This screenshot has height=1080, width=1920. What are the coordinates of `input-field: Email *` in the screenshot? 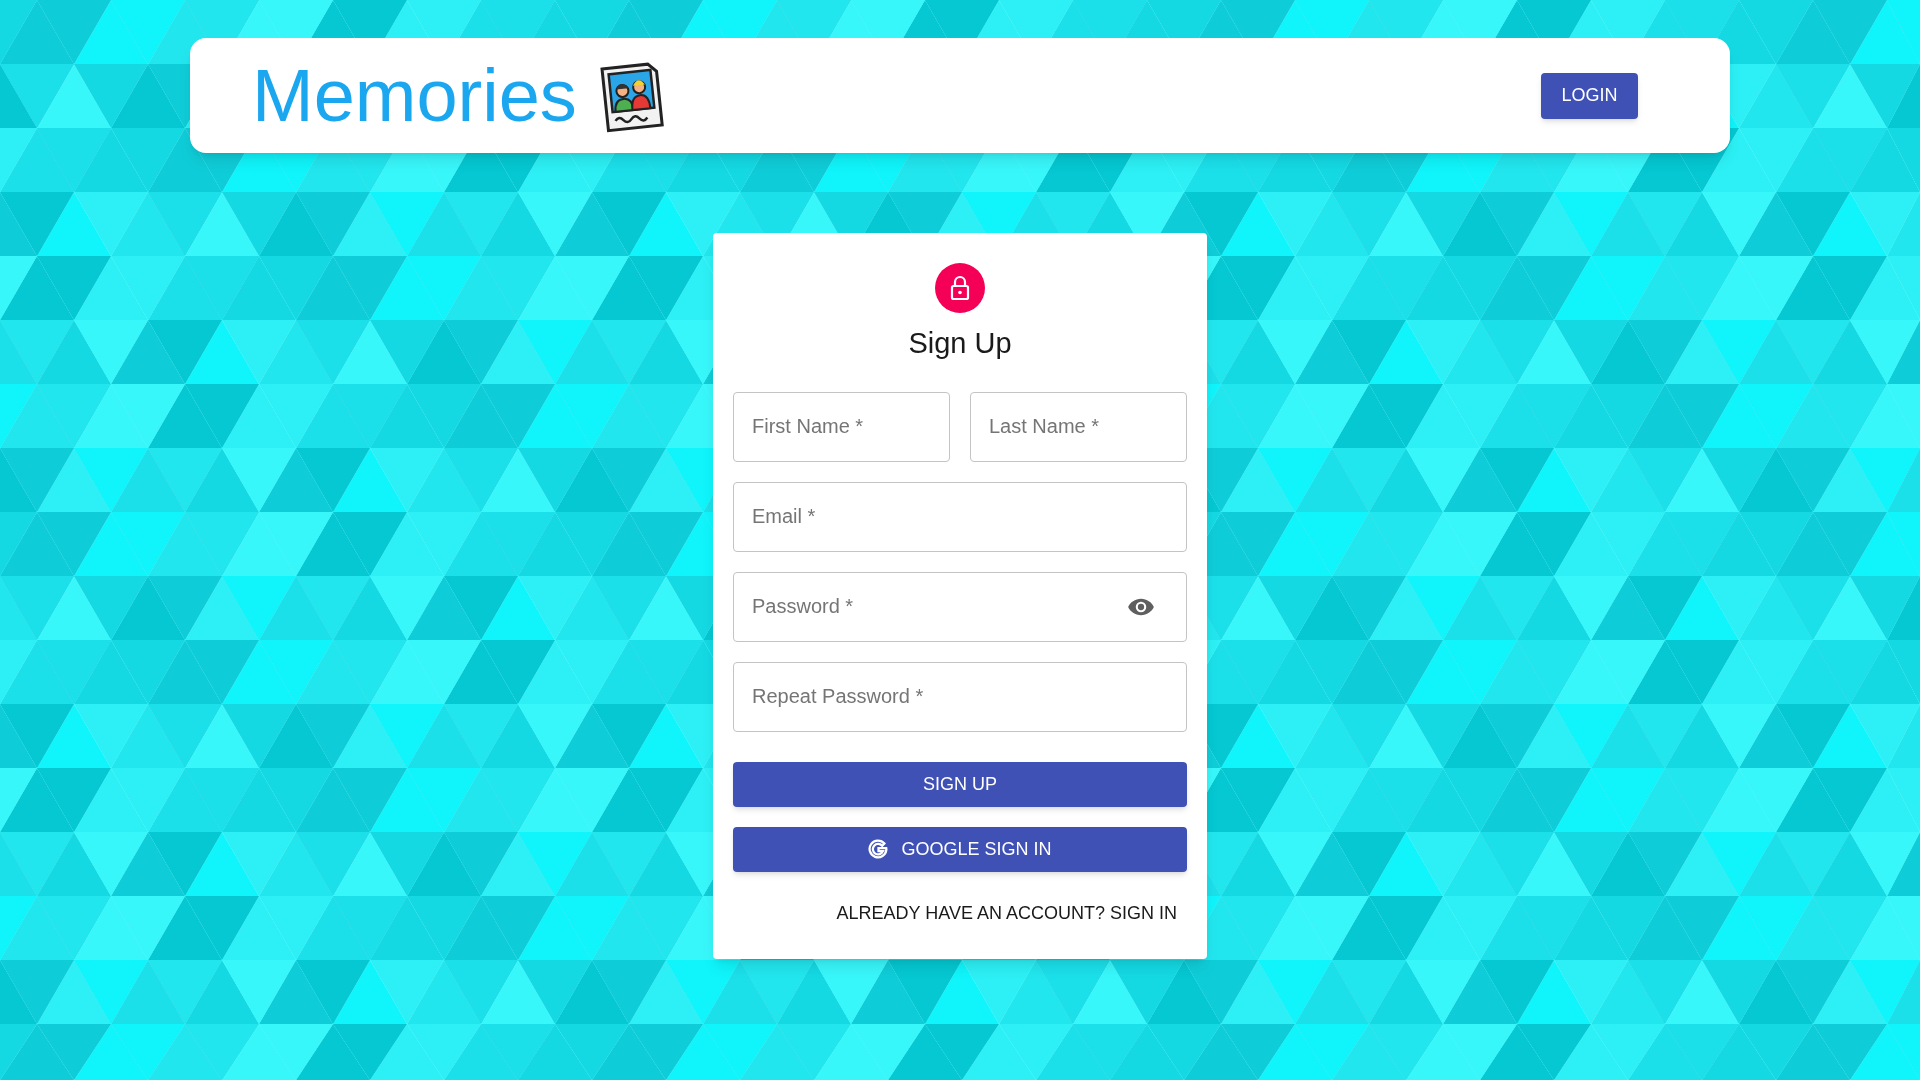 It's located at (960, 516).